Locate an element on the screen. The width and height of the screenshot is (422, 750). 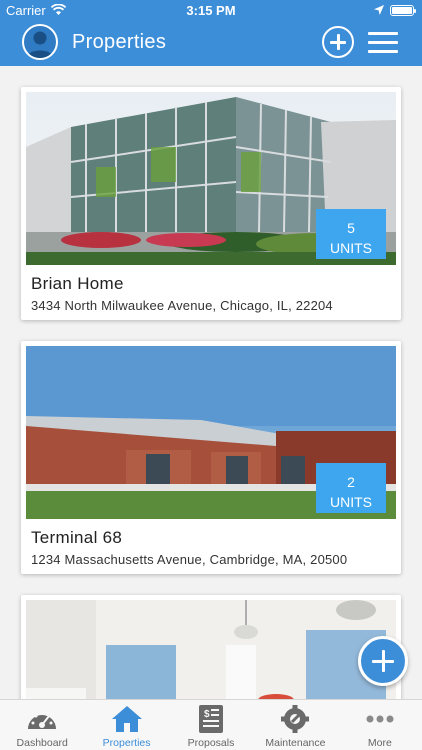
page-title: Properties is located at coordinates (119, 42).